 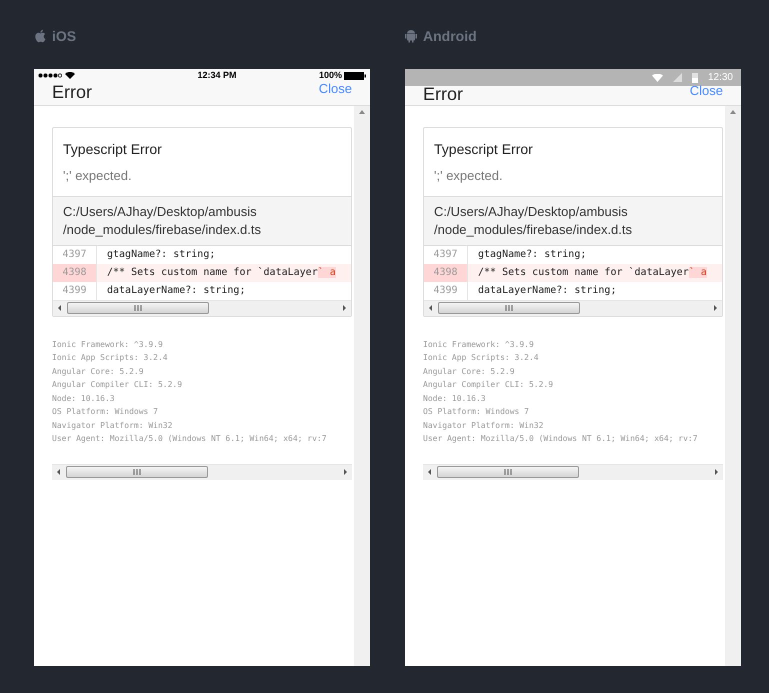 I want to click on android-icon, so click(x=411, y=36).